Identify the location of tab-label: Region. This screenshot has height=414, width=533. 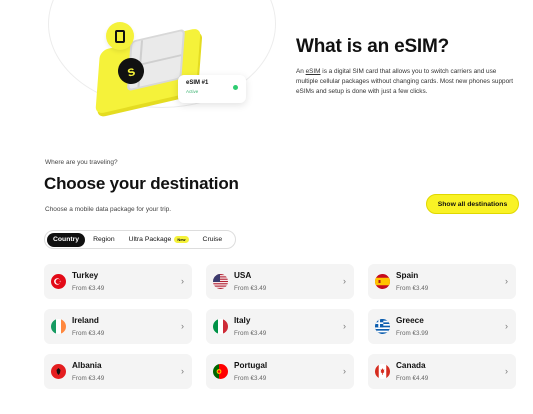
(104, 239).